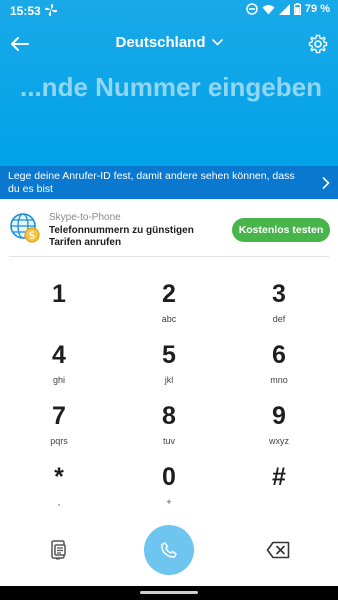 This screenshot has height=600, width=338. What do you see at coordinates (279, 309) in the screenshot?
I see `key-3: 3 def` at bounding box center [279, 309].